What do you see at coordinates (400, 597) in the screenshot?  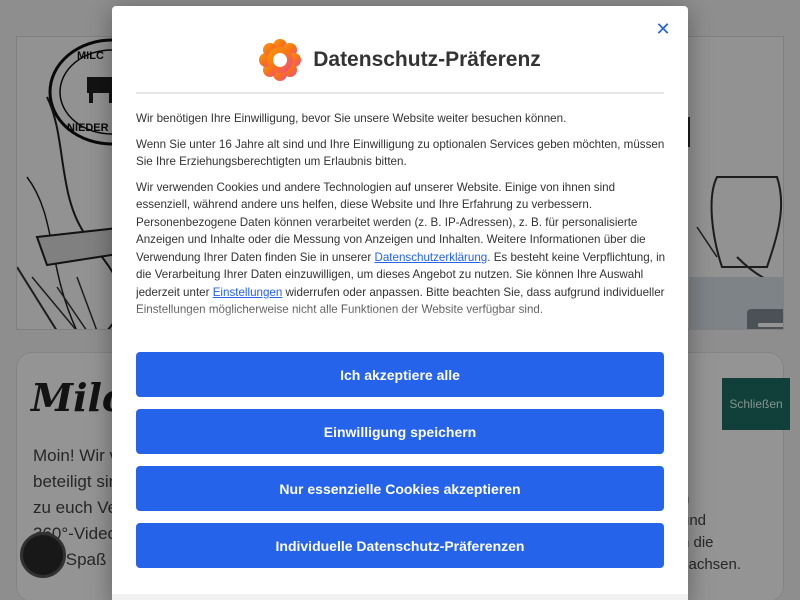 I see `modal-footer` at bounding box center [400, 597].